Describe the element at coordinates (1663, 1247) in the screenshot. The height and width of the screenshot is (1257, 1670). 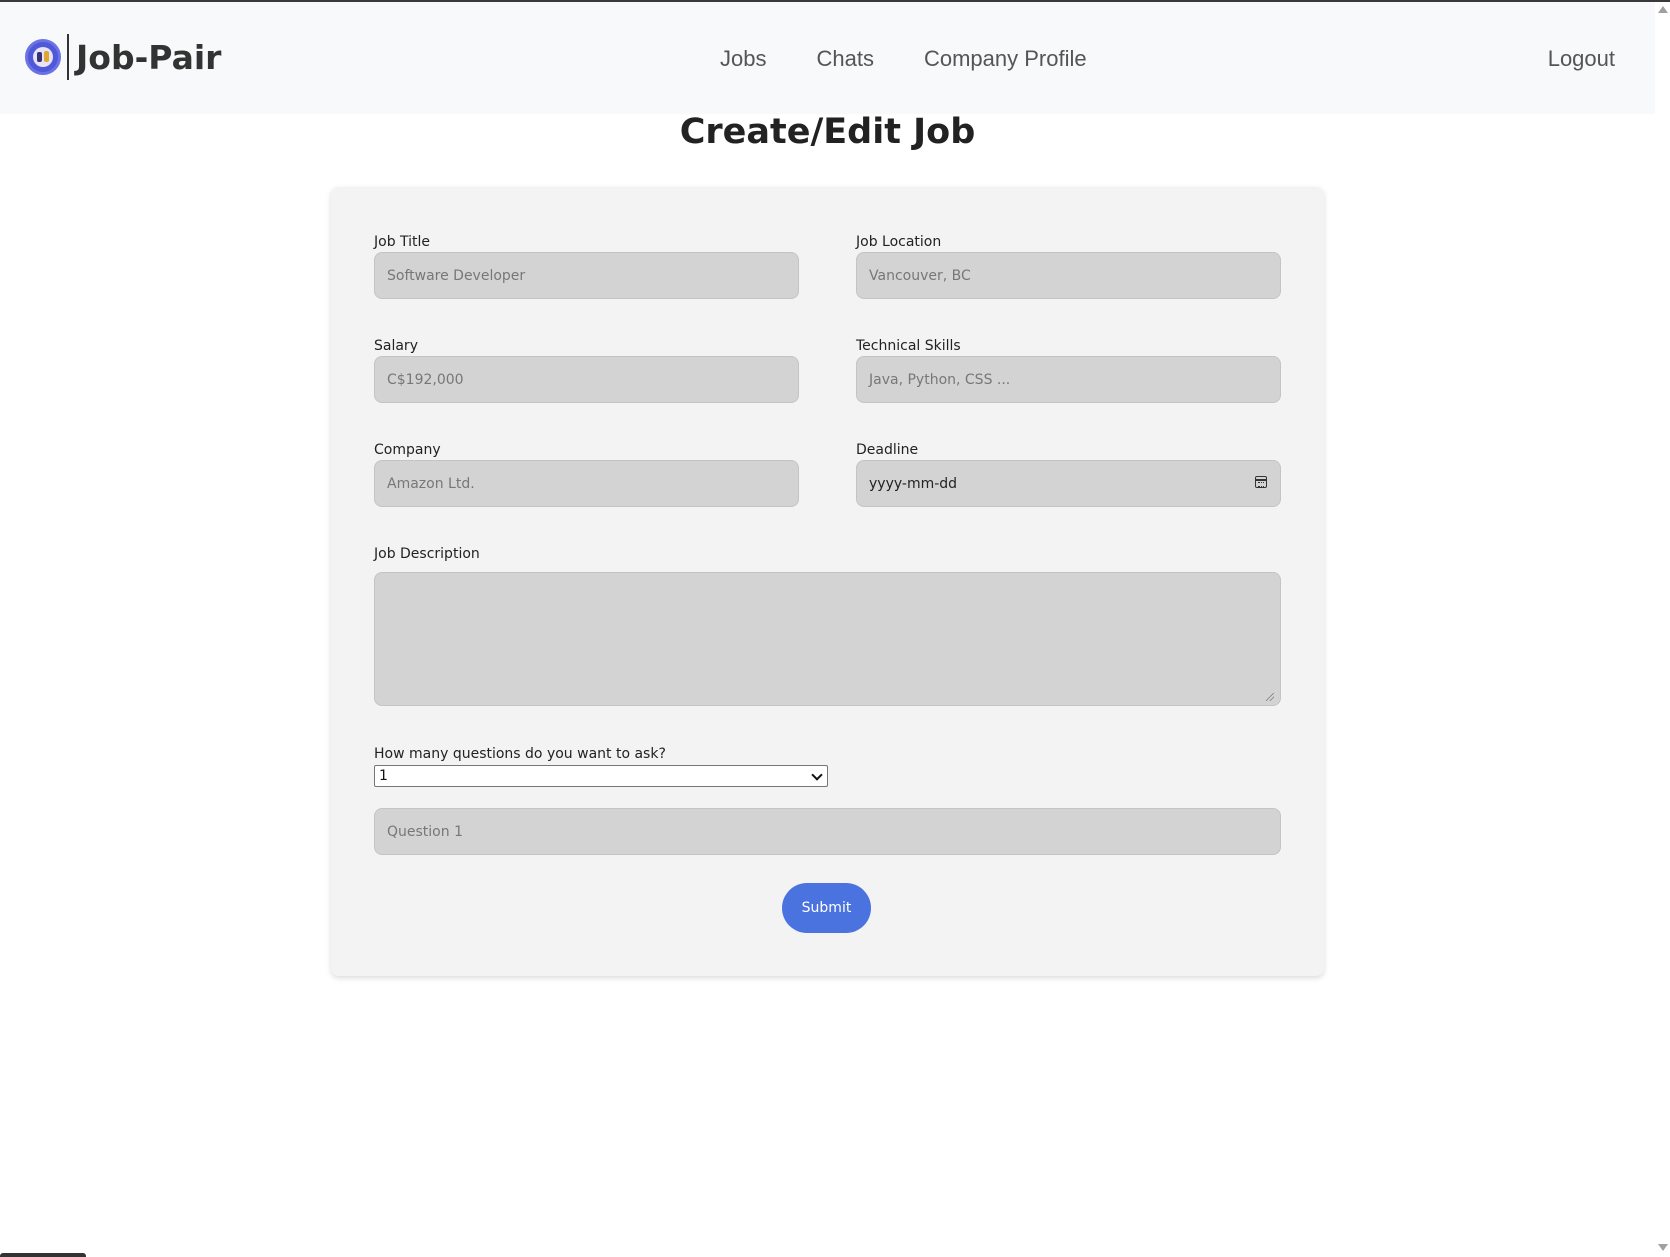
I see `scroll-down-arrow-icon` at that location.